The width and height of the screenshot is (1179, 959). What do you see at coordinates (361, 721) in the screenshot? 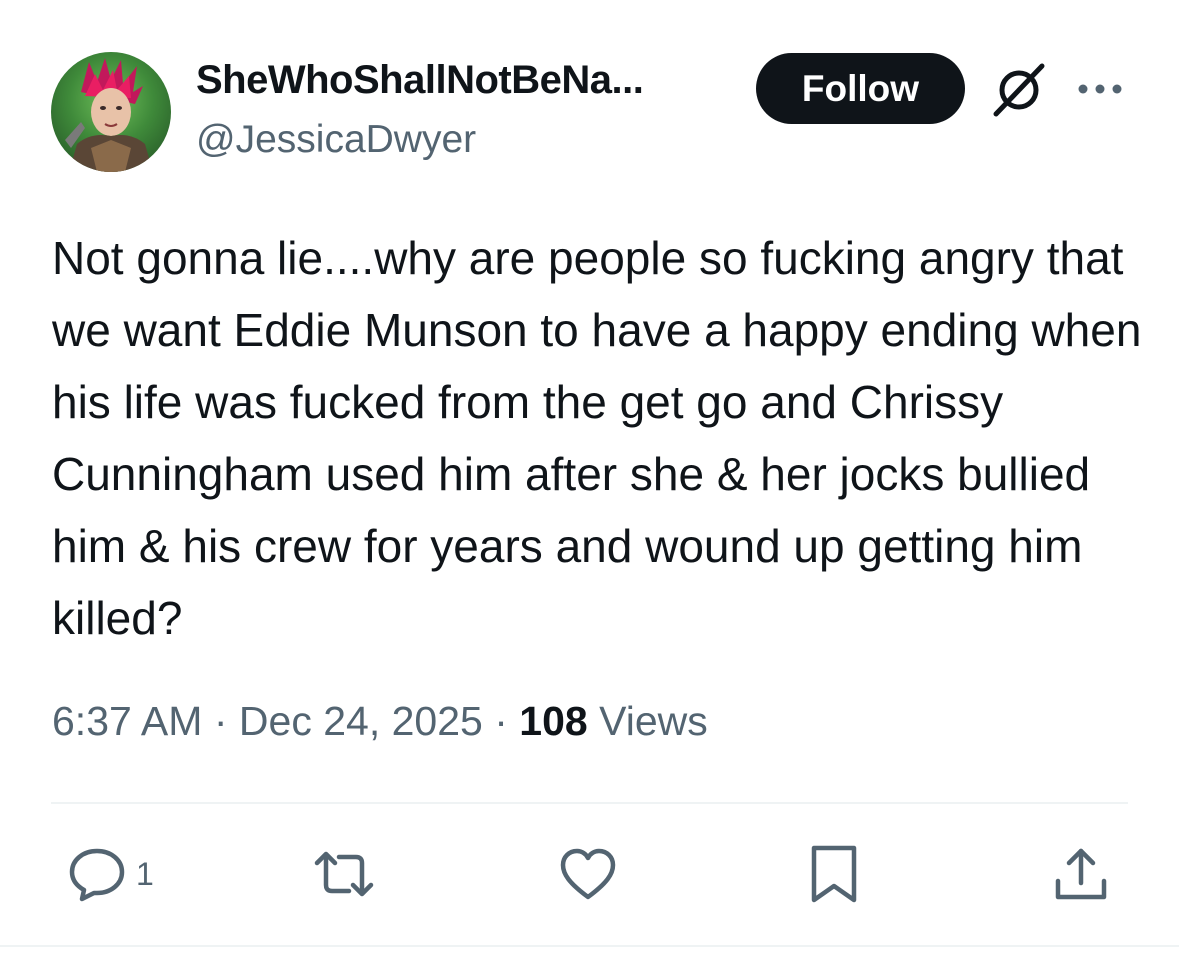
I see `tweet-date: Dec 24, 2025` at bounding box center [361, 721].